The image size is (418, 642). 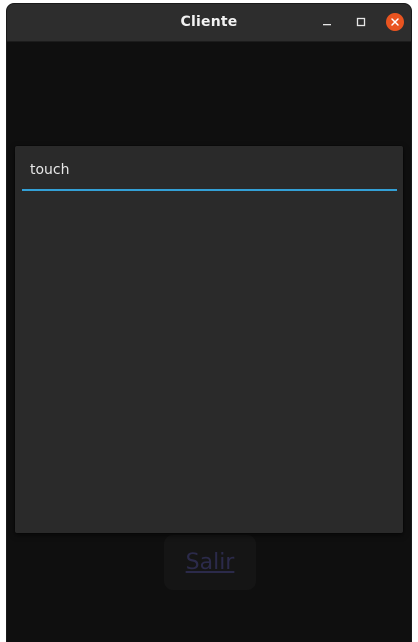 What do you see at coordinates (205, 170) in the screenshot?
I see `text-input` at bounding box center [205, 170].